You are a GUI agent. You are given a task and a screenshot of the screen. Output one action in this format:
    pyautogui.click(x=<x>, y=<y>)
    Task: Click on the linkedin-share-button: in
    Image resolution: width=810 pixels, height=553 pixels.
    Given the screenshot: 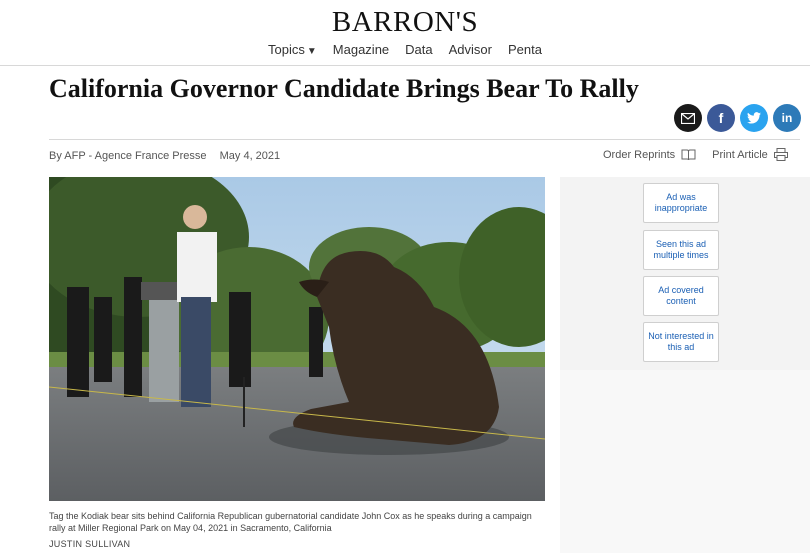 What is the action you would take?
    pyautogui.click(x=787, y=118)
    